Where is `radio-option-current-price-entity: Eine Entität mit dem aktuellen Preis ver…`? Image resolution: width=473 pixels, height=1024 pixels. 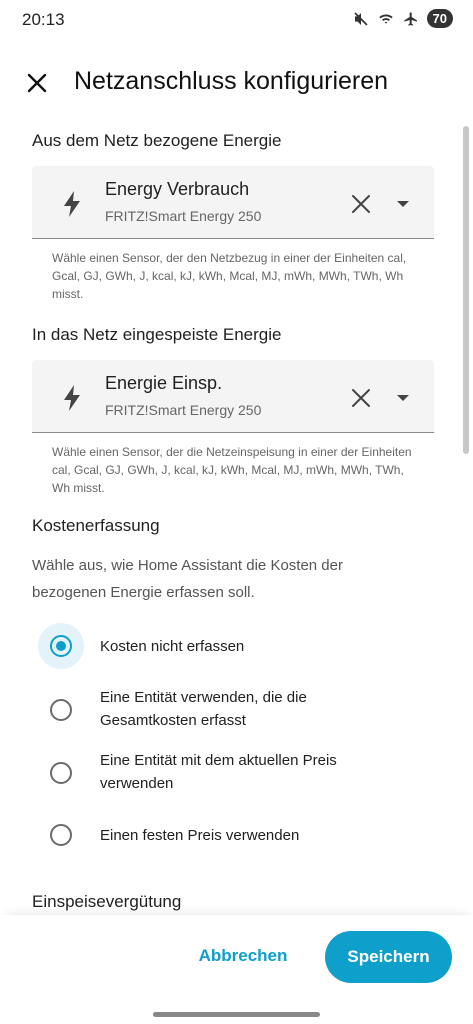 radio-option-current-price-entity: Eine Entität mit dem aktuellen Preis ver… is located at coordinates (232, 774).